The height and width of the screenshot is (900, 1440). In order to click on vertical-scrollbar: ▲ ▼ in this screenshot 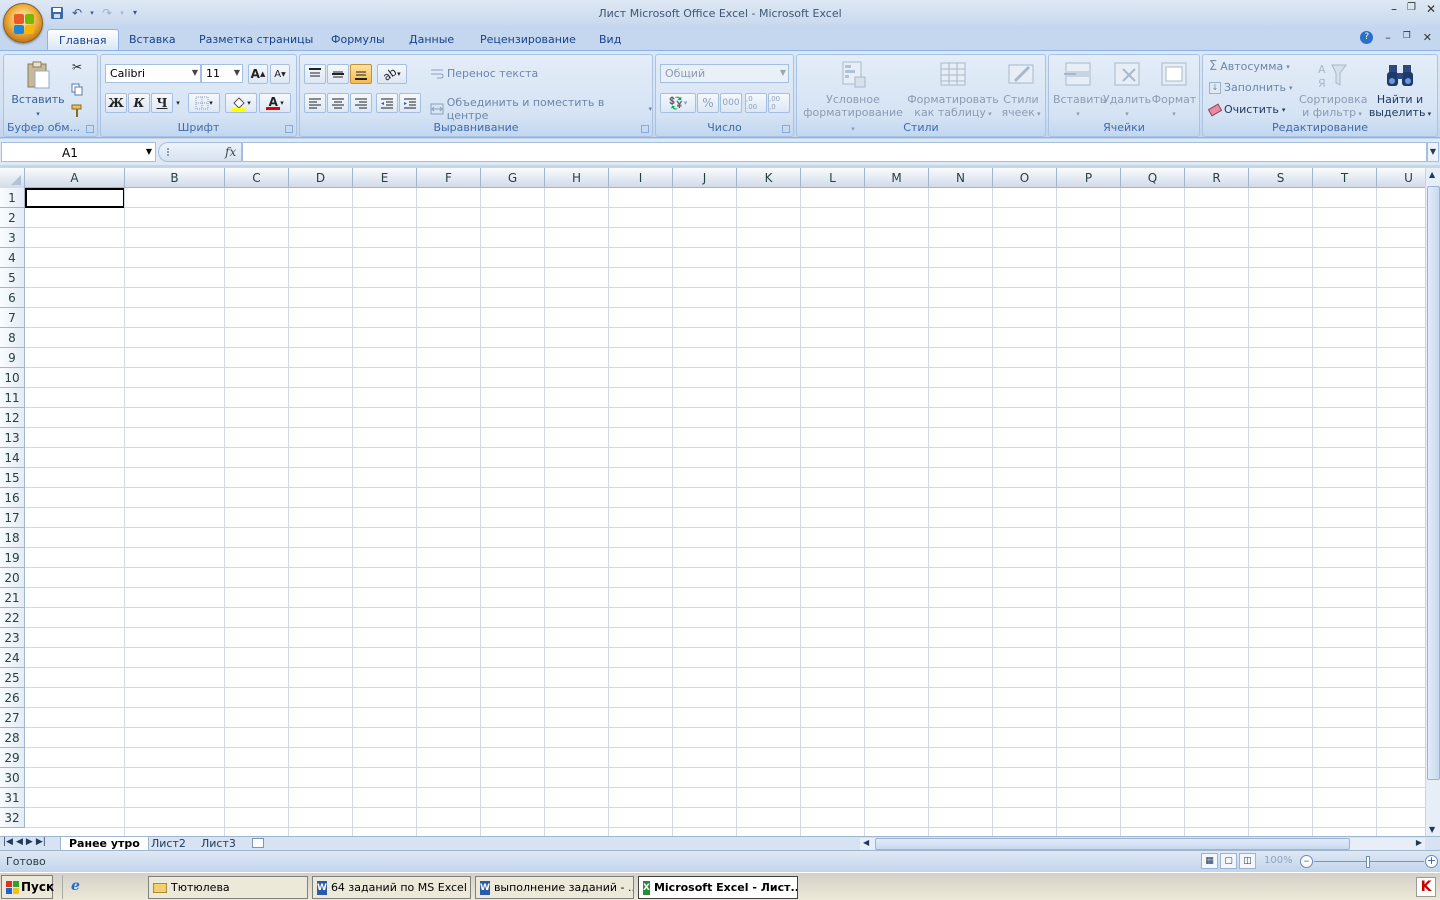, I will do `click(1432, 502)`.